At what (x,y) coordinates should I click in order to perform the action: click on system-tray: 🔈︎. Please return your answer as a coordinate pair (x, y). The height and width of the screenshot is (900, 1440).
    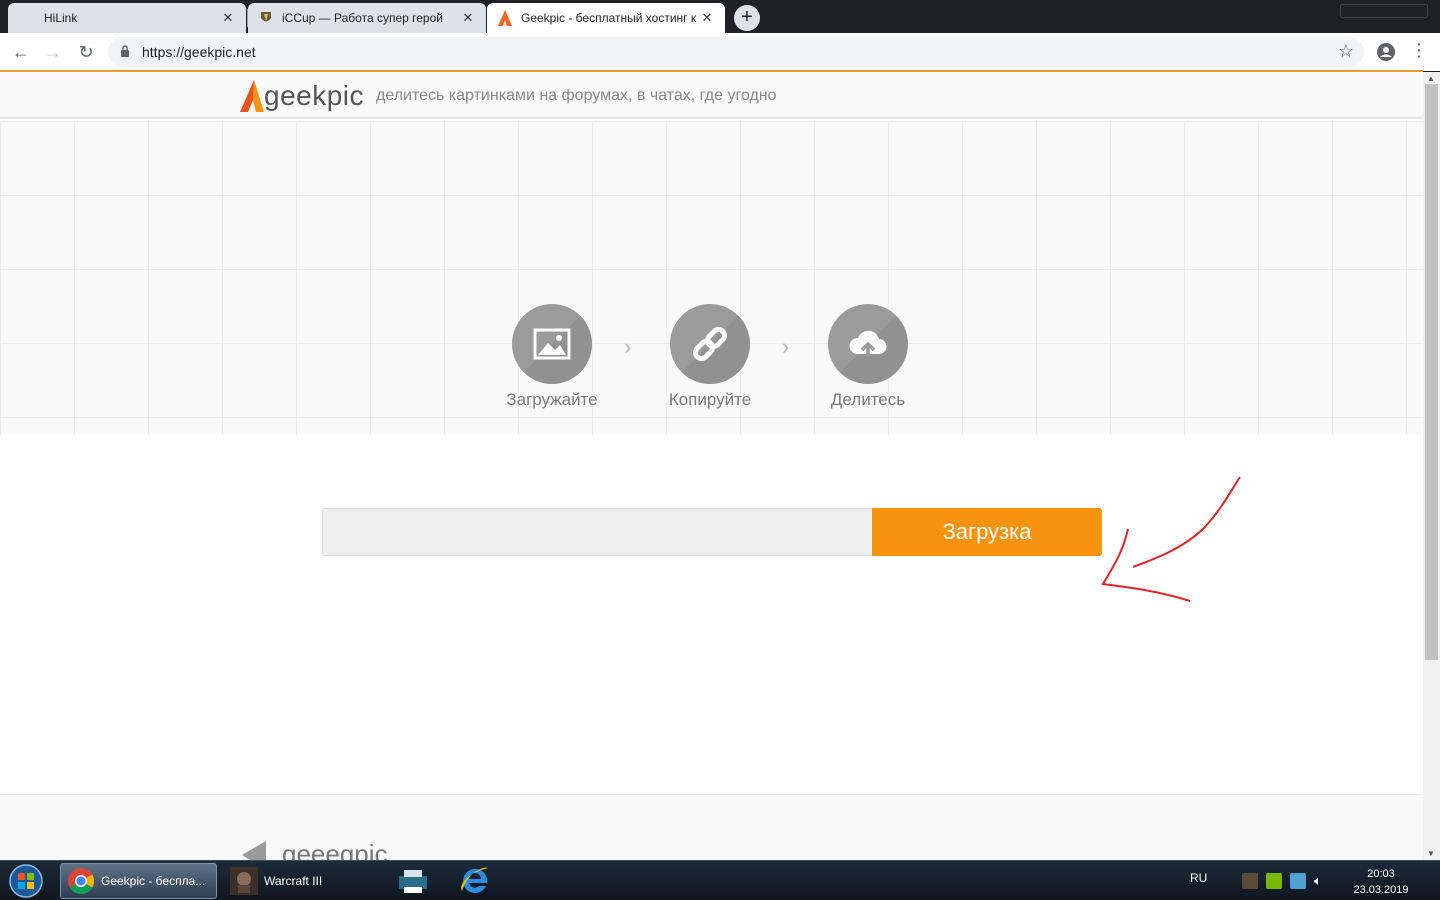
    Looking at the image, I should click on (1286, 881).